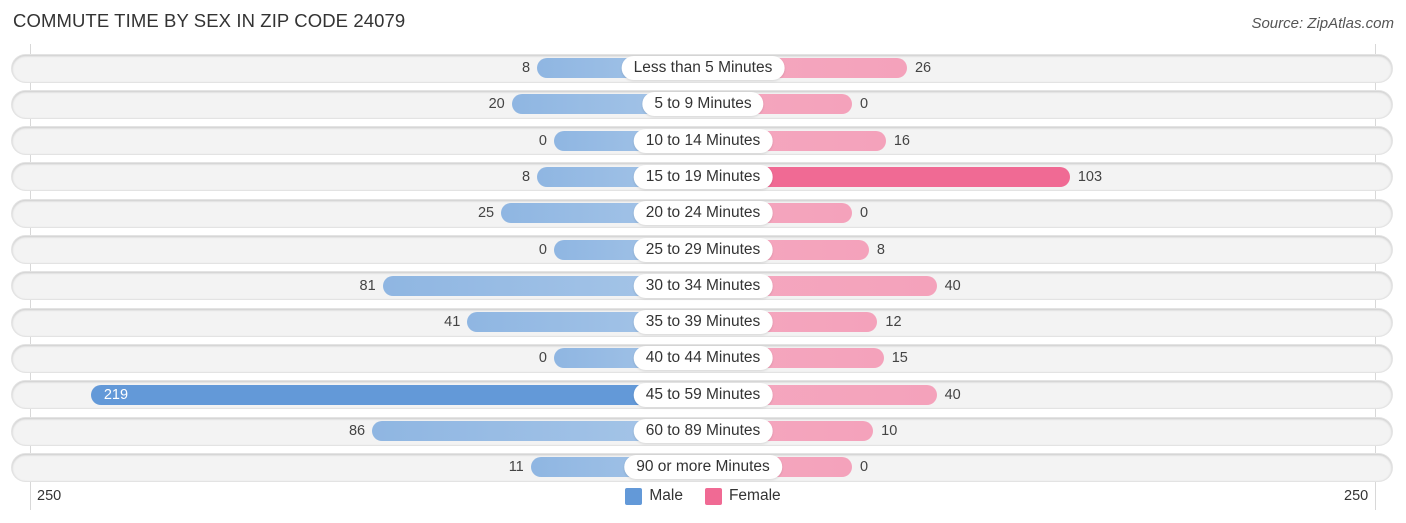  What do you see at coordinates (634, 496) in the screenshot?
I see `legend-swatch-male` at bounding box center [634, 496].